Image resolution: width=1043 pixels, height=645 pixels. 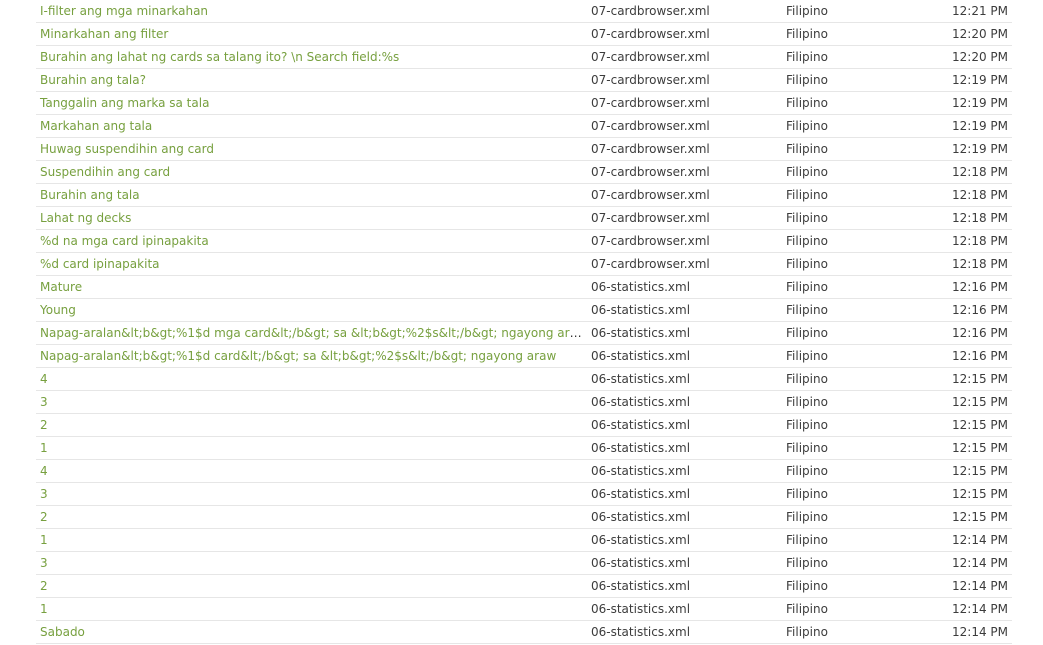 What do you see at coordinates (524, 379) in the screenshot?
I see `table-row: 4 06-statistics.xml Filipino 12:15 PM` at bounding box center [524, 379].